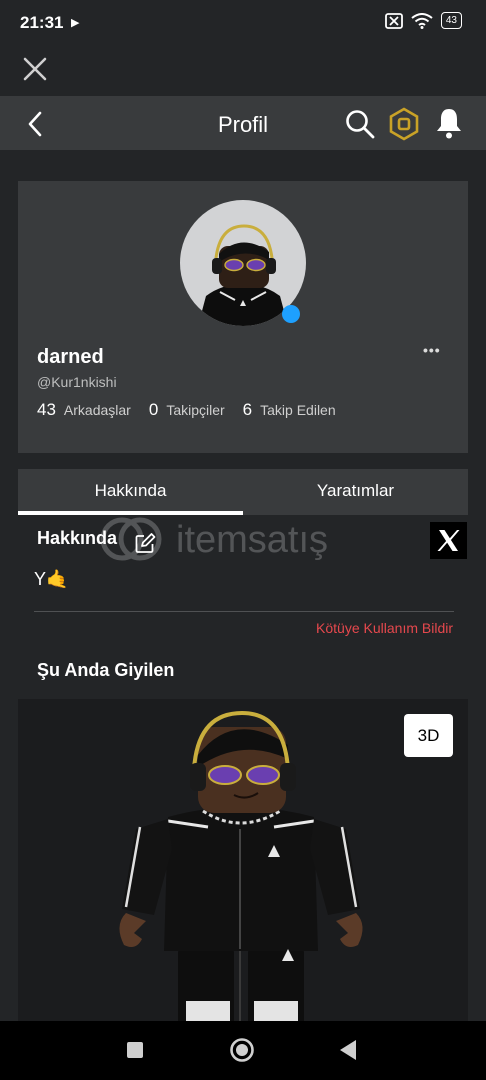  What do you see at coordinates (77, 538) in the screenshot?
I see `about-title: Hakkında` at bounding box center [77, 538].